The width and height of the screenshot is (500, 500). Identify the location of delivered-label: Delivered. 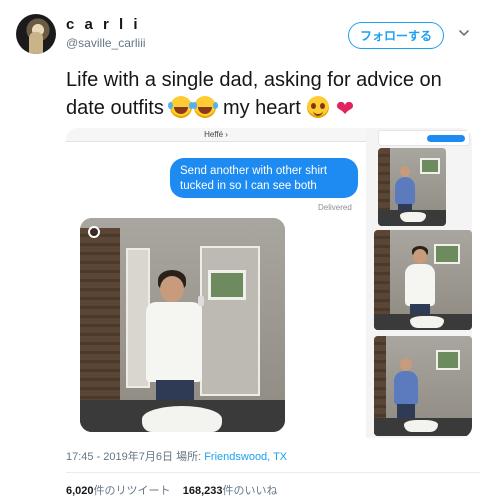
(335, 207).